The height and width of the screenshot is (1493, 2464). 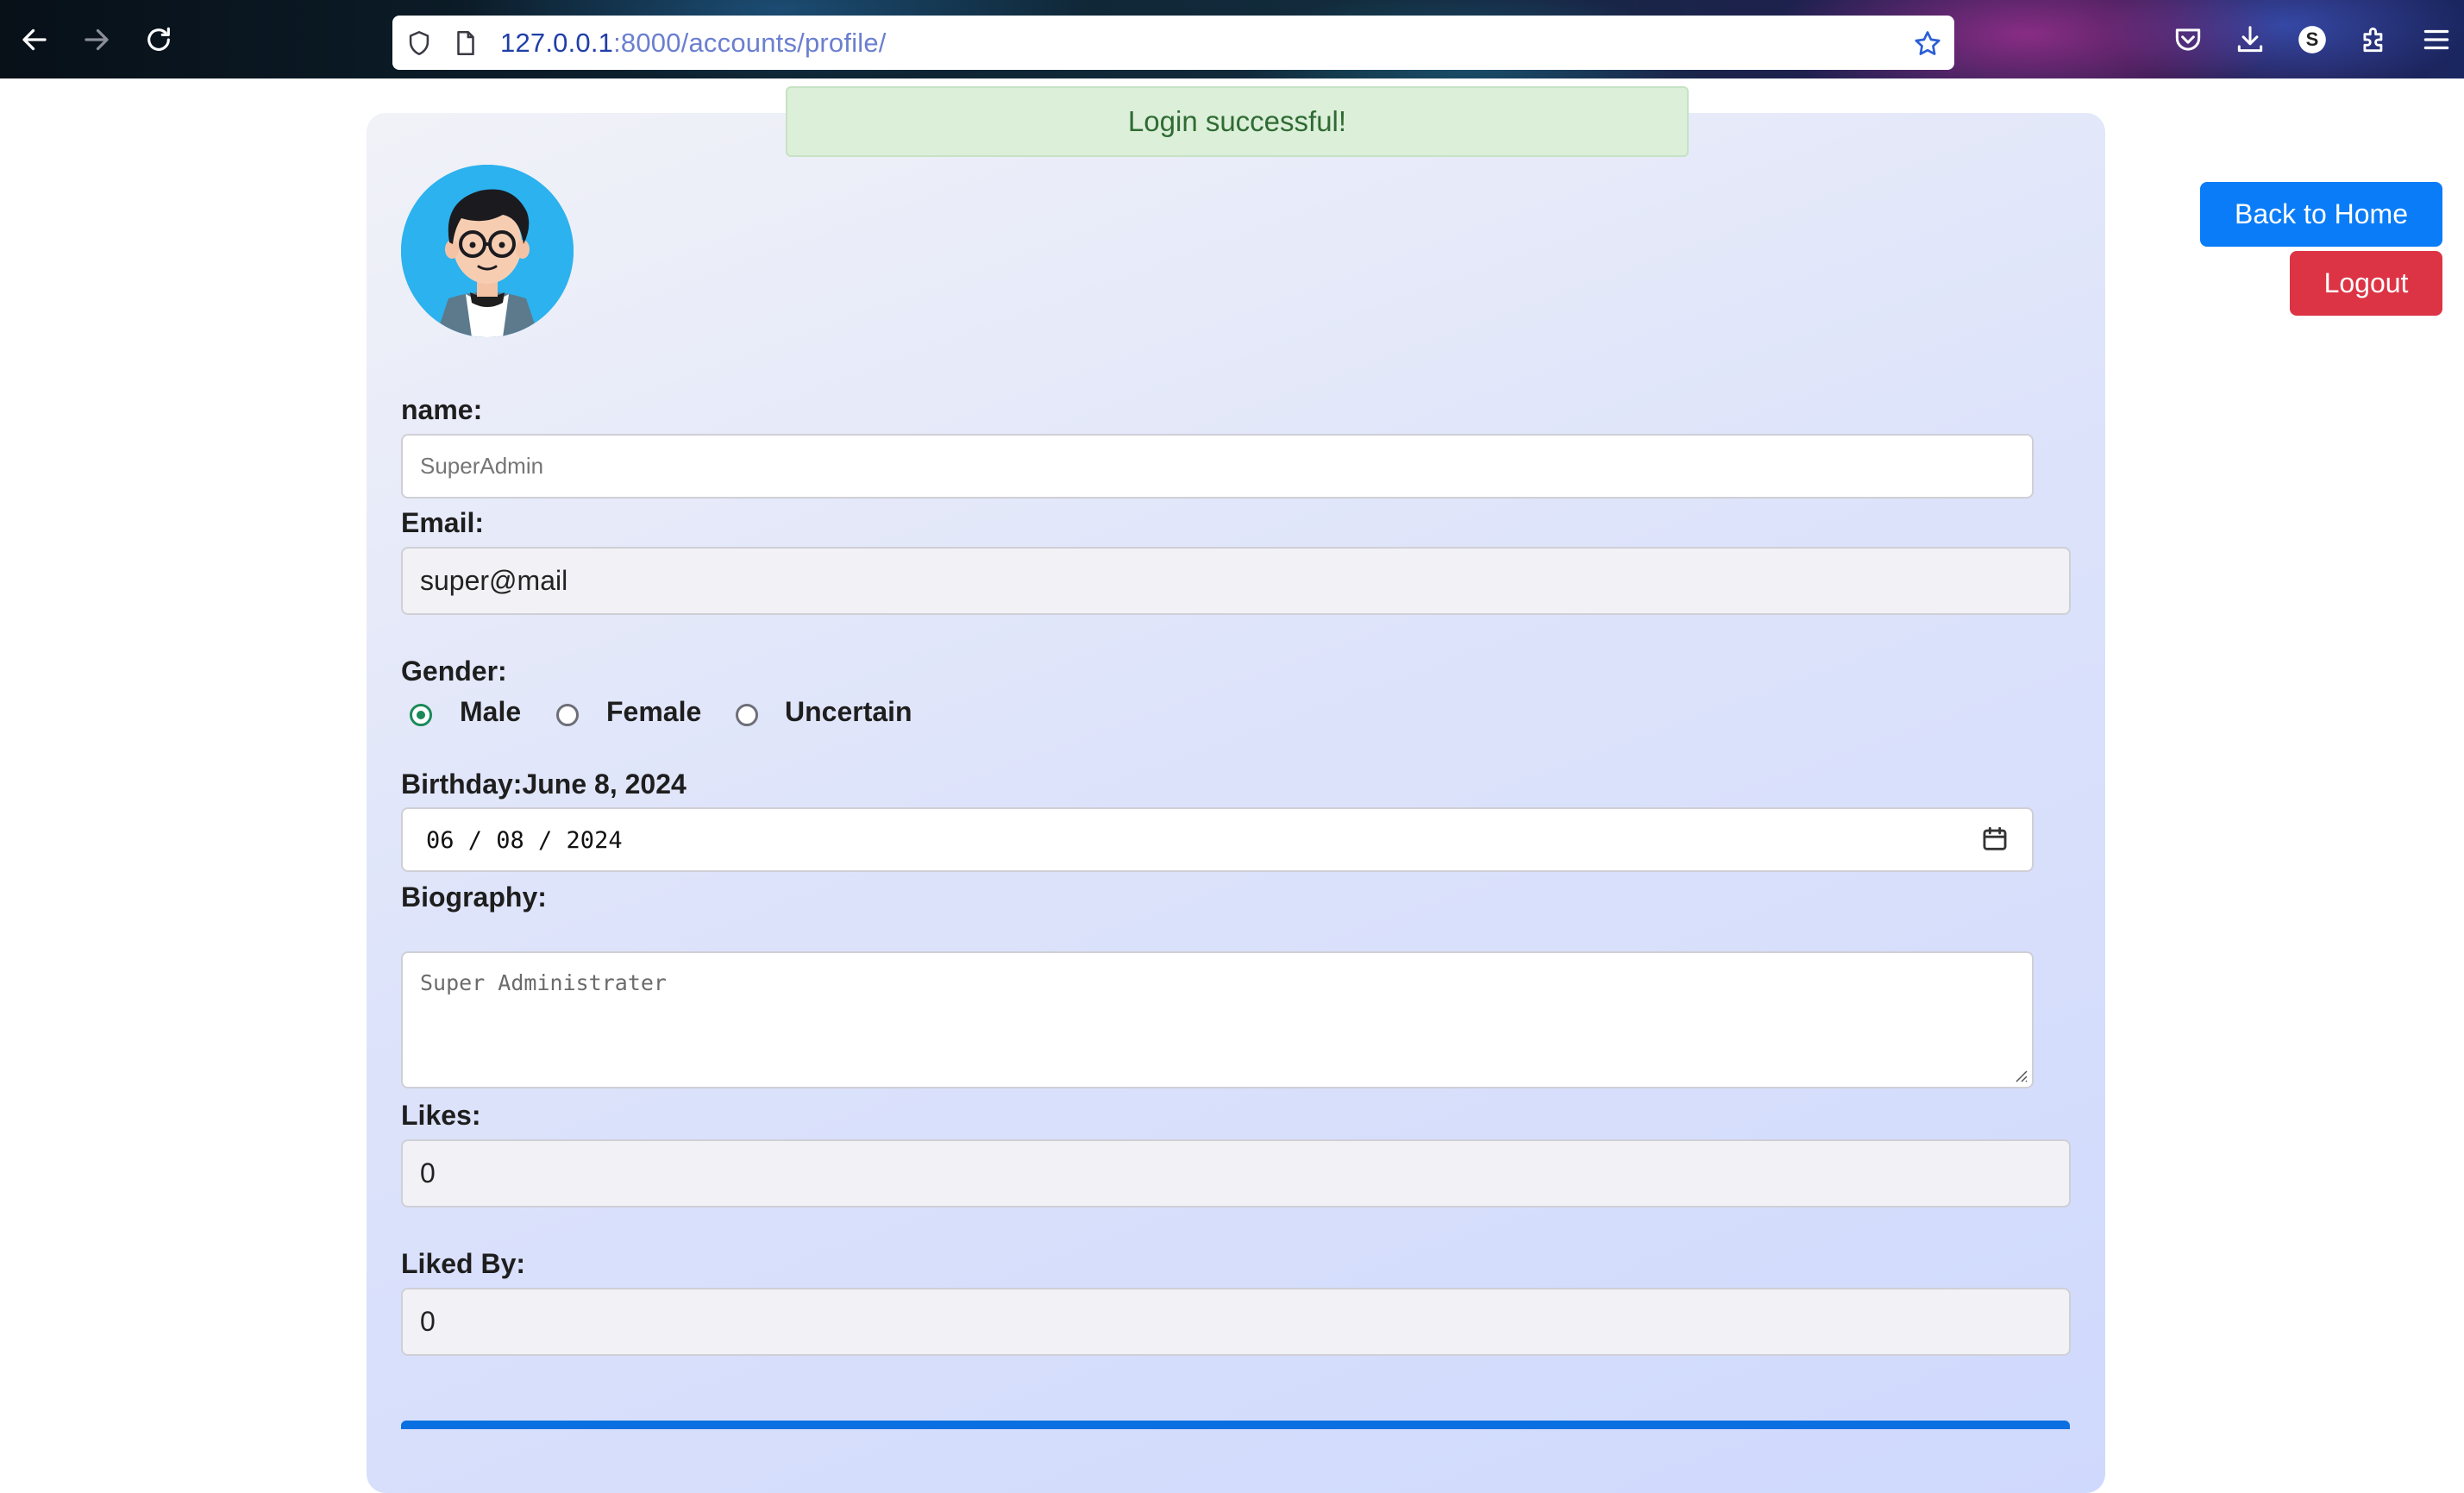 I want to click on url-text: 127.0.0.1:8000/accounts/profile/, so click(x=693, y=43).